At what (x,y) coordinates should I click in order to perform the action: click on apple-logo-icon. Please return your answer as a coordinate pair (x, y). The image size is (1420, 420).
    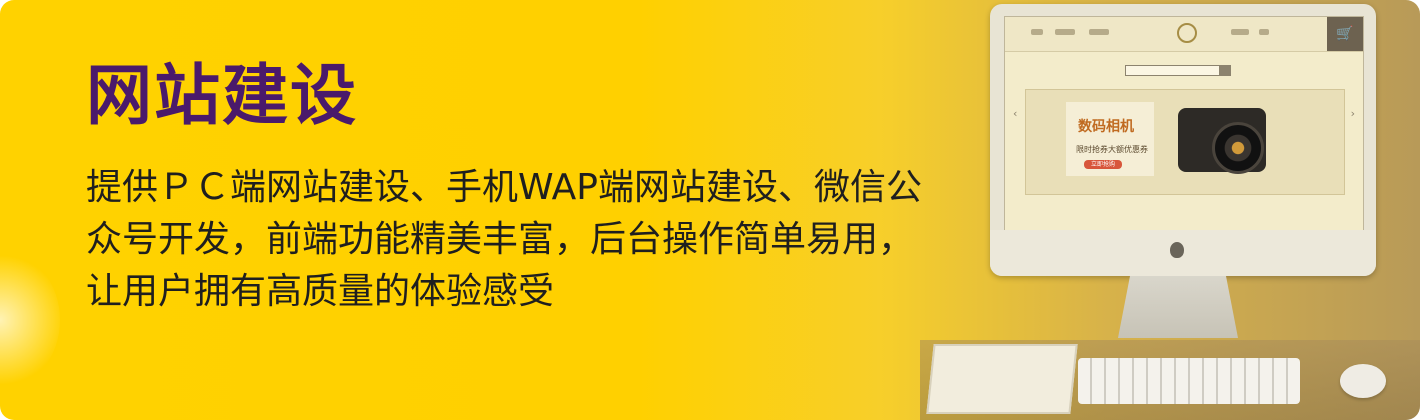
    Looking at the image, I should click on (1177, 250).